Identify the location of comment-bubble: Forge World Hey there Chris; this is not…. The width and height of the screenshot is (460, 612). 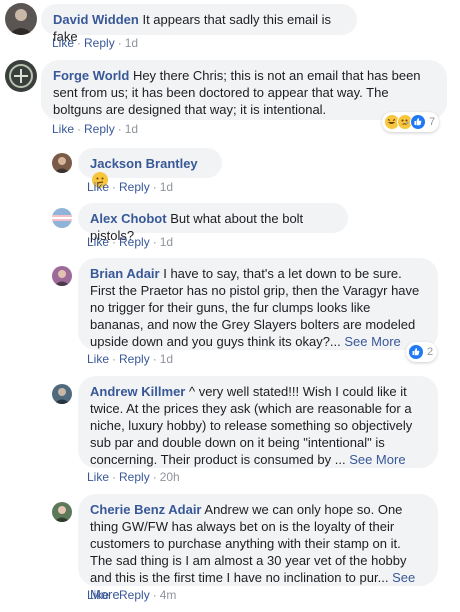
(244, 90).